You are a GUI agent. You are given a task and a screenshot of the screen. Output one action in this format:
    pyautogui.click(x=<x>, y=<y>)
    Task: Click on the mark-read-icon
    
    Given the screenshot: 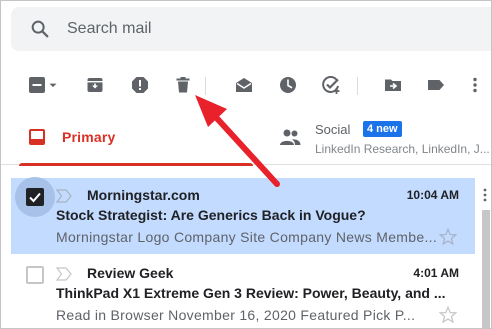 What is the action you would take?
    pyautogui.click(x=244, y=85)
    